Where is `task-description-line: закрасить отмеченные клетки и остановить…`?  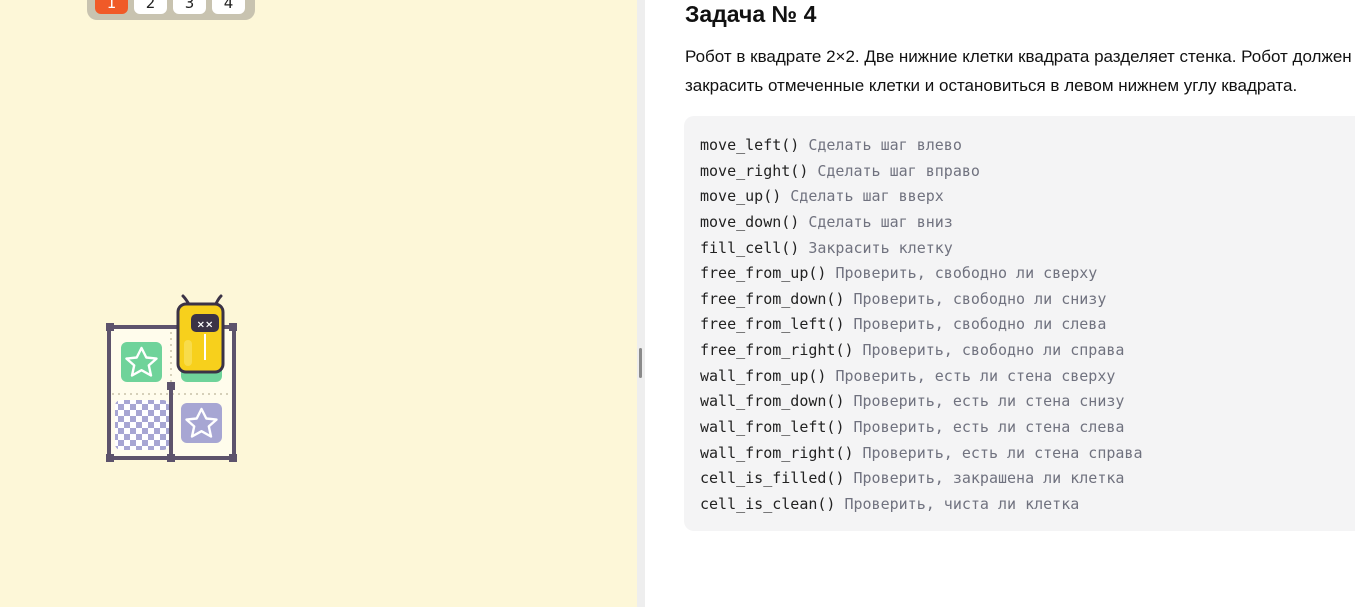
task-description-line: закрасить отмеченные клетки и остановить… is located at coordinates (991, 85).